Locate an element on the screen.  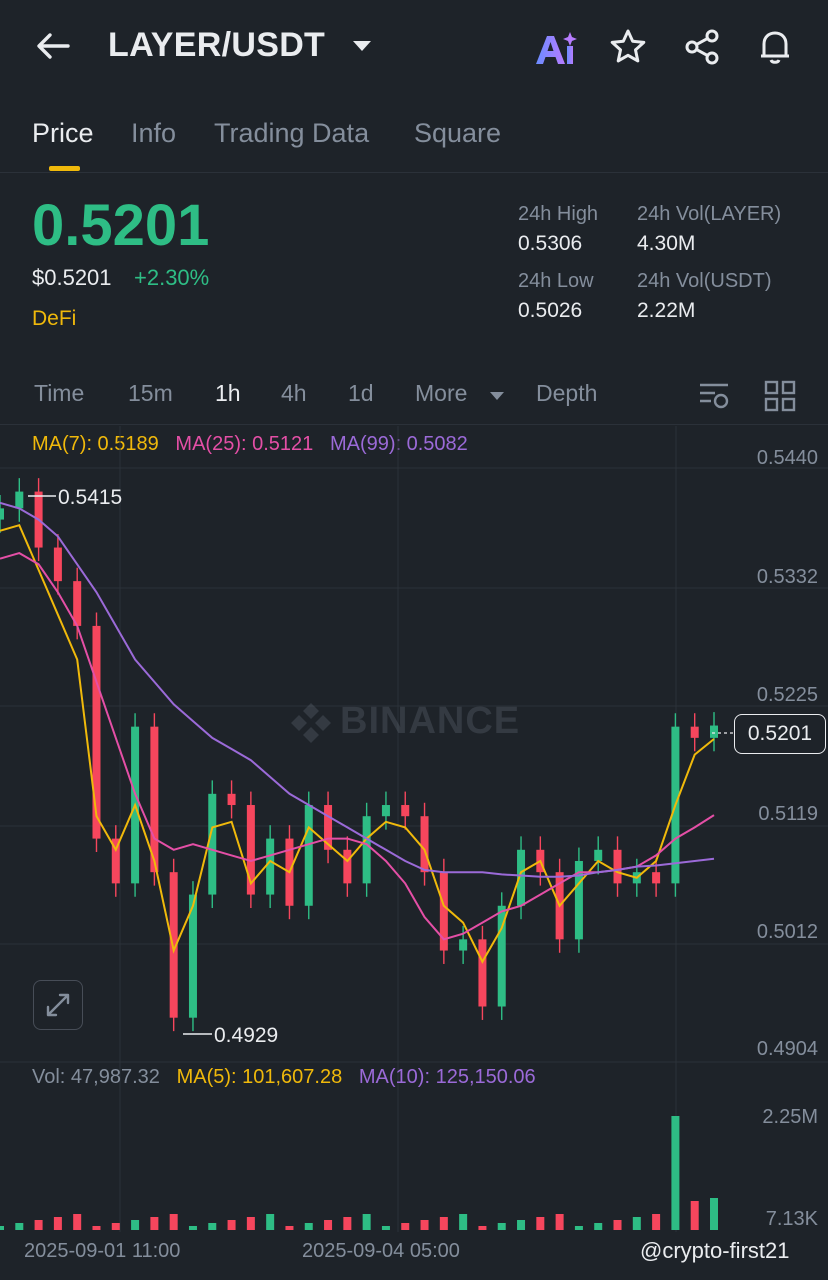
y-tick: 0.5225 is located at coordinates (787, 695).